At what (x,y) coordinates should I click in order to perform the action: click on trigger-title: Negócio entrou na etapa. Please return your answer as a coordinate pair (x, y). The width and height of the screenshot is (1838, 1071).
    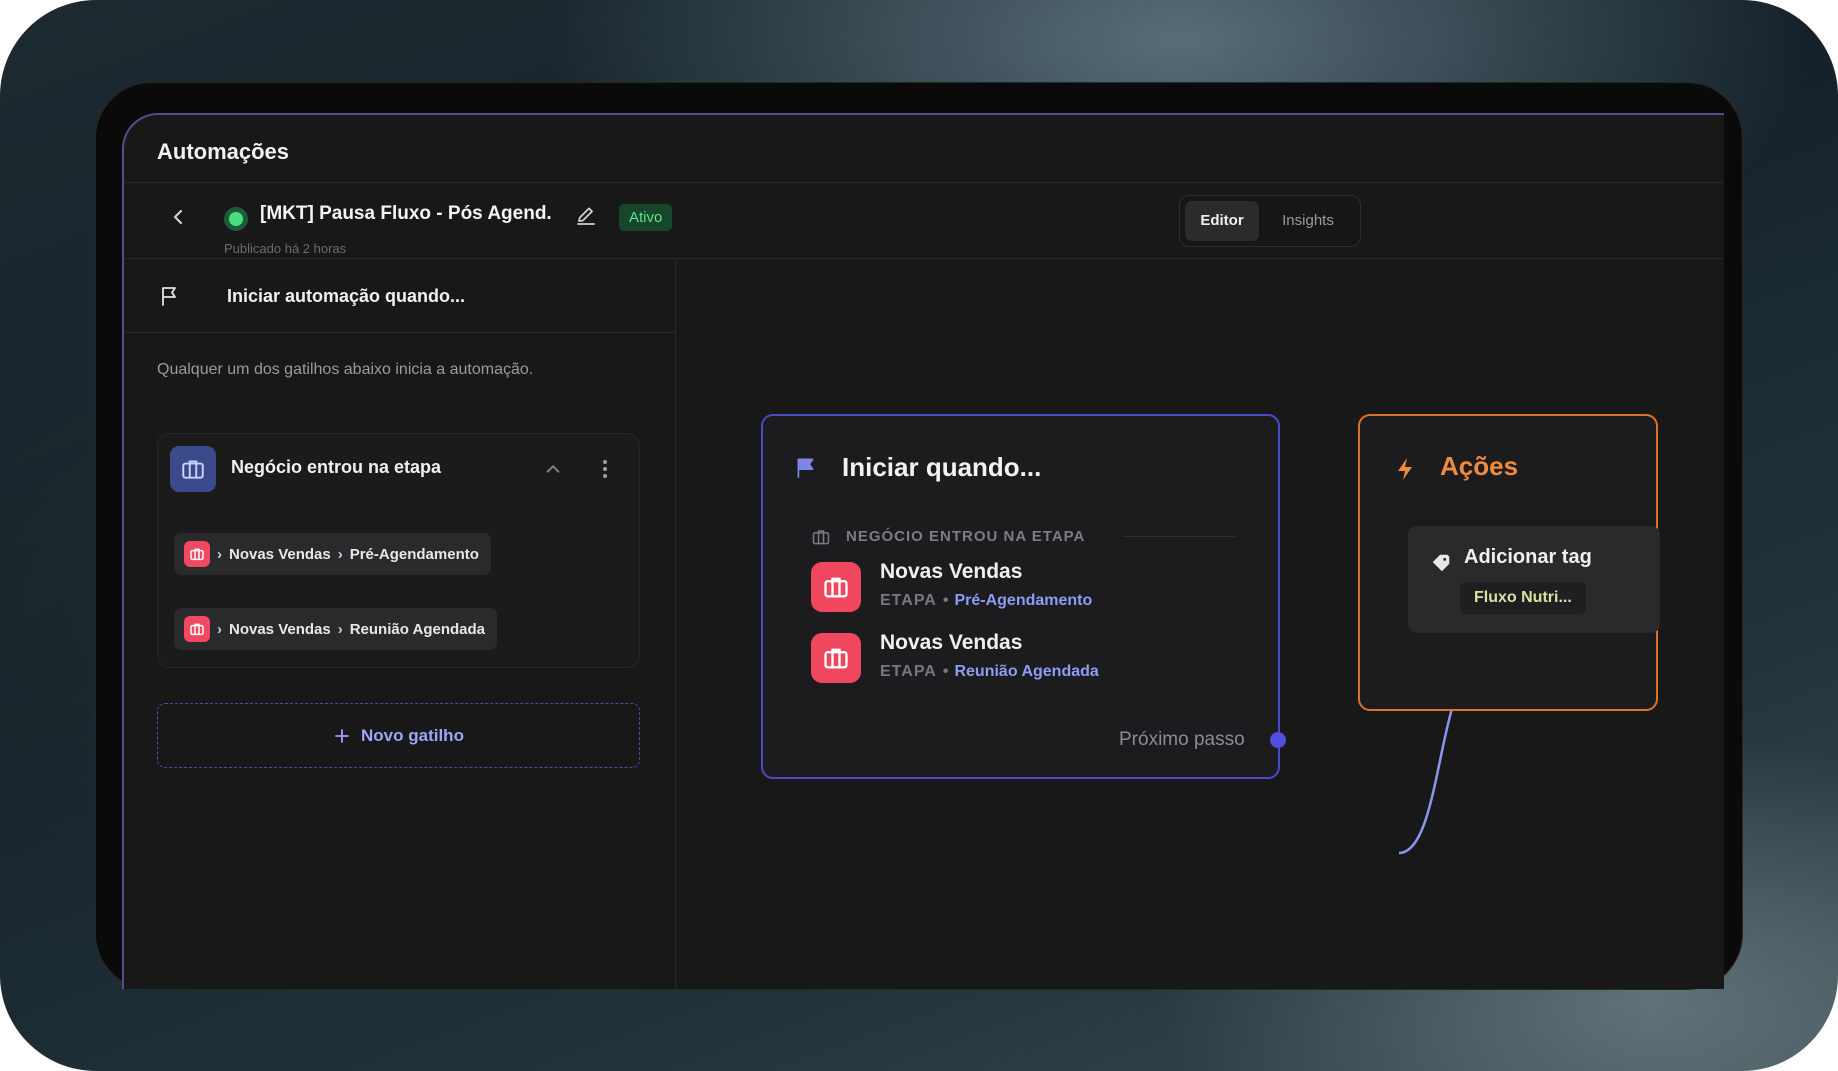
    Looking at the image, I should click on (336, 467).